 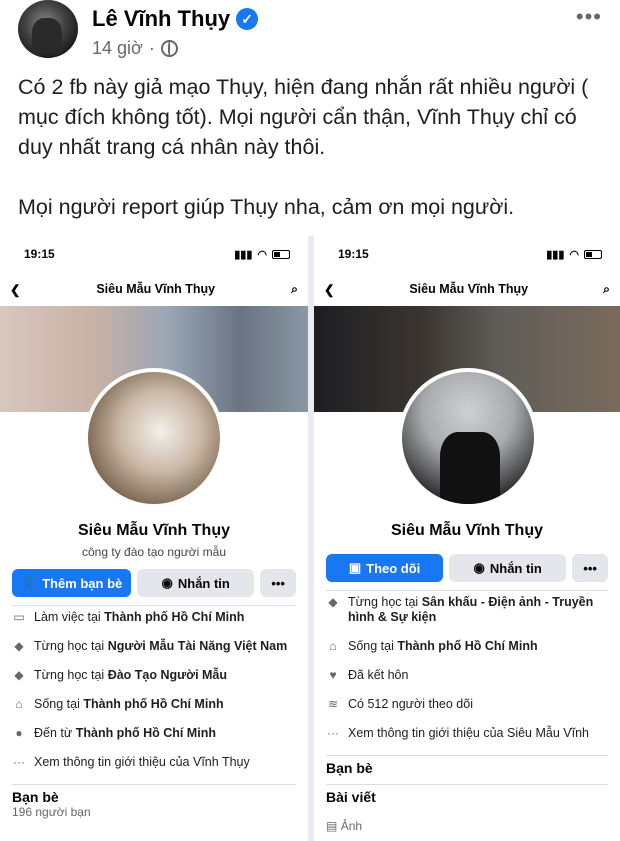 What do you see at coordinates (333, 646) in the screenshot?
I see `home-icon: ⌂` at bounding box center [333, 646].